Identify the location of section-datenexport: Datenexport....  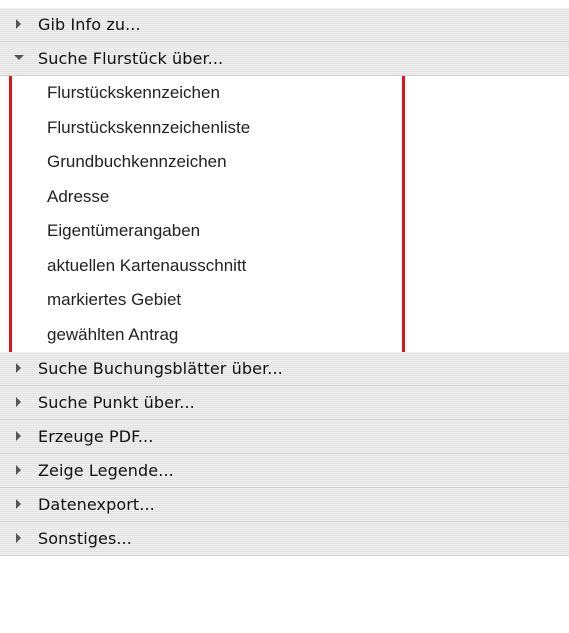
(284, 505).